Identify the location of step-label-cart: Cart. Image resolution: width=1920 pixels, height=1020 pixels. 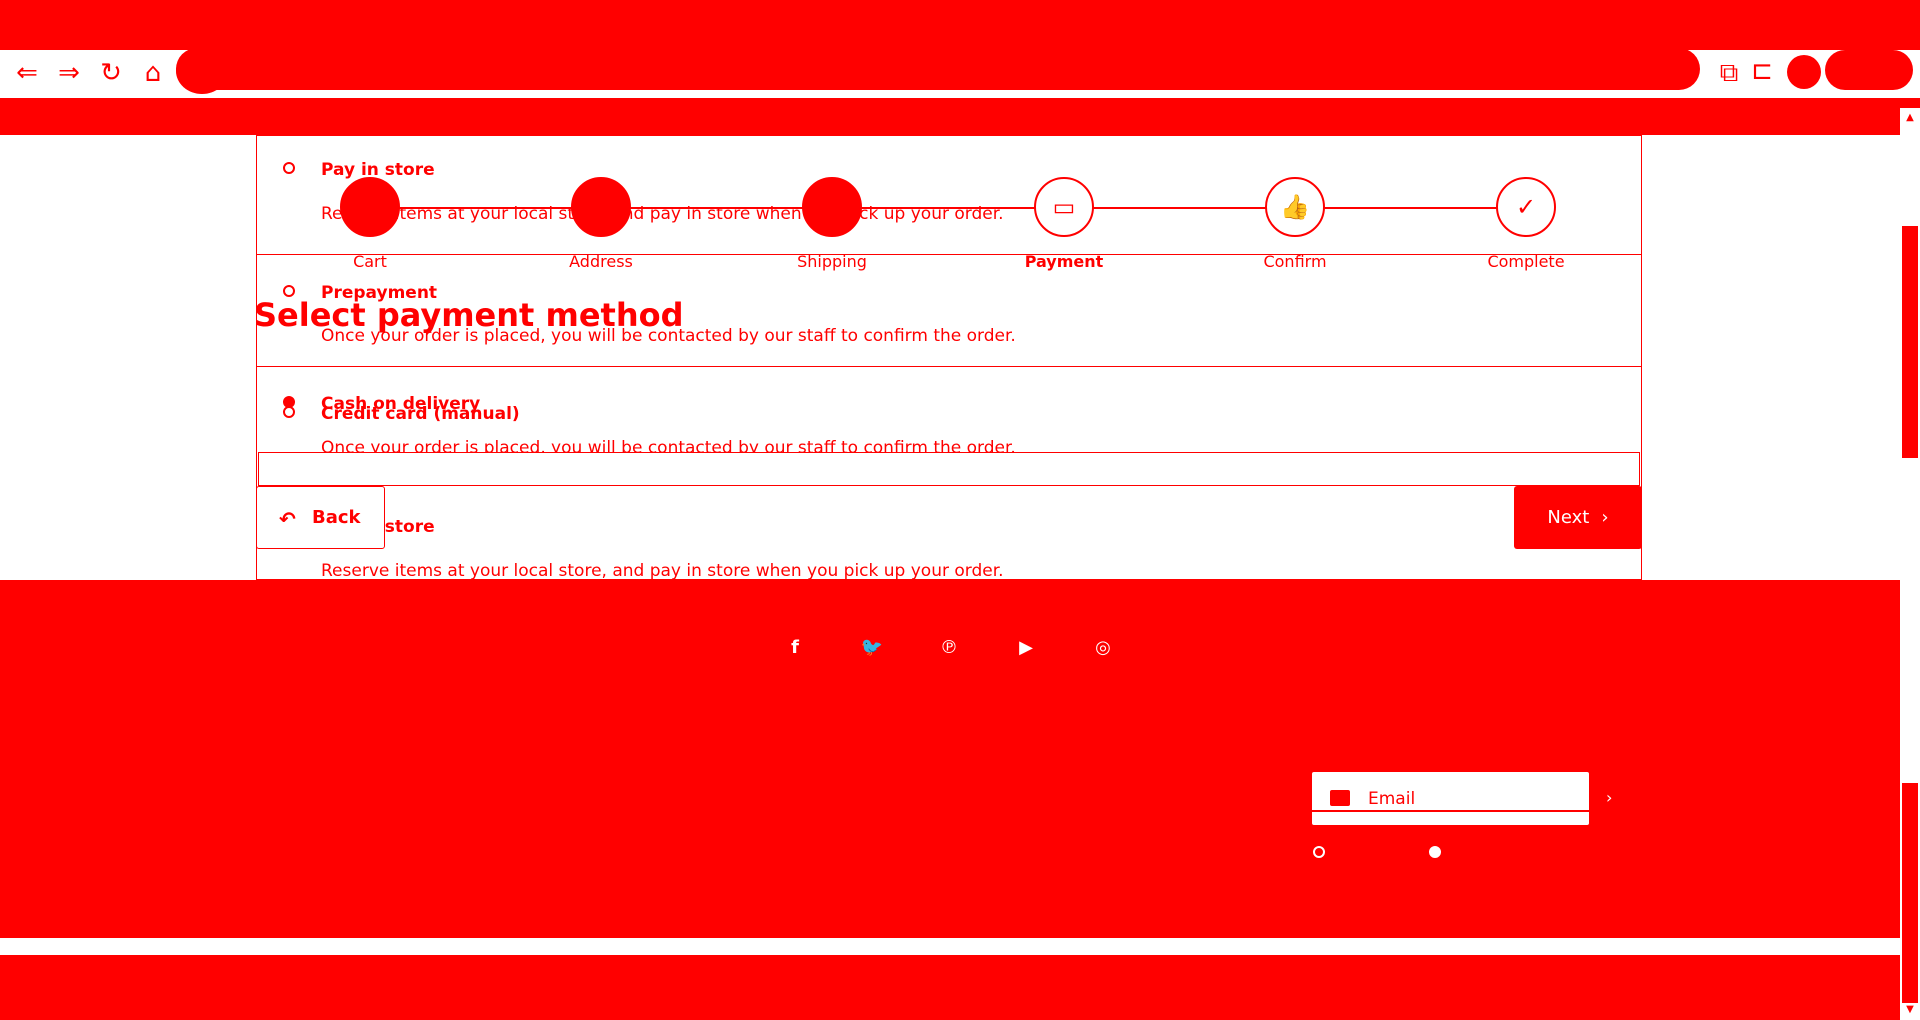
(370, 261).